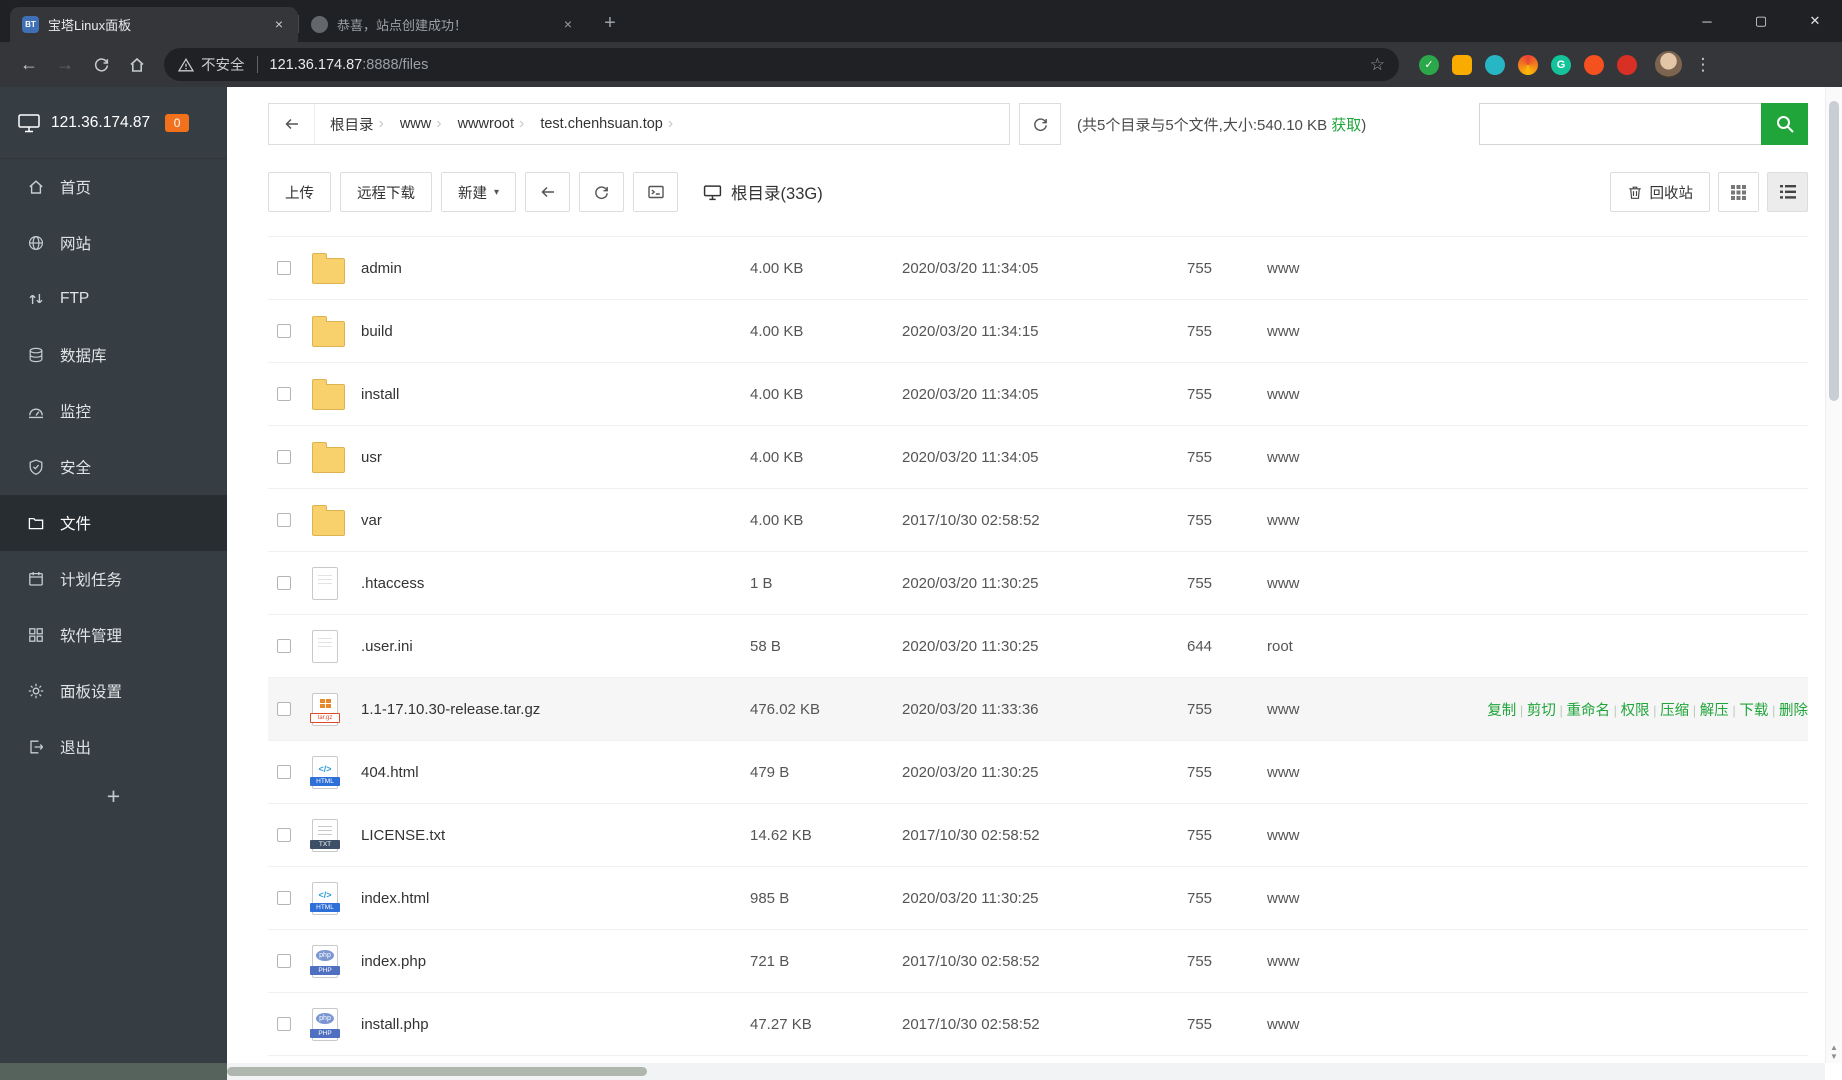 This screenshot has height=1080, width=1842. Describe the element at coordinates (1761, 21) in the screenshot. I see `window-maximize-button: ▢` at that location.